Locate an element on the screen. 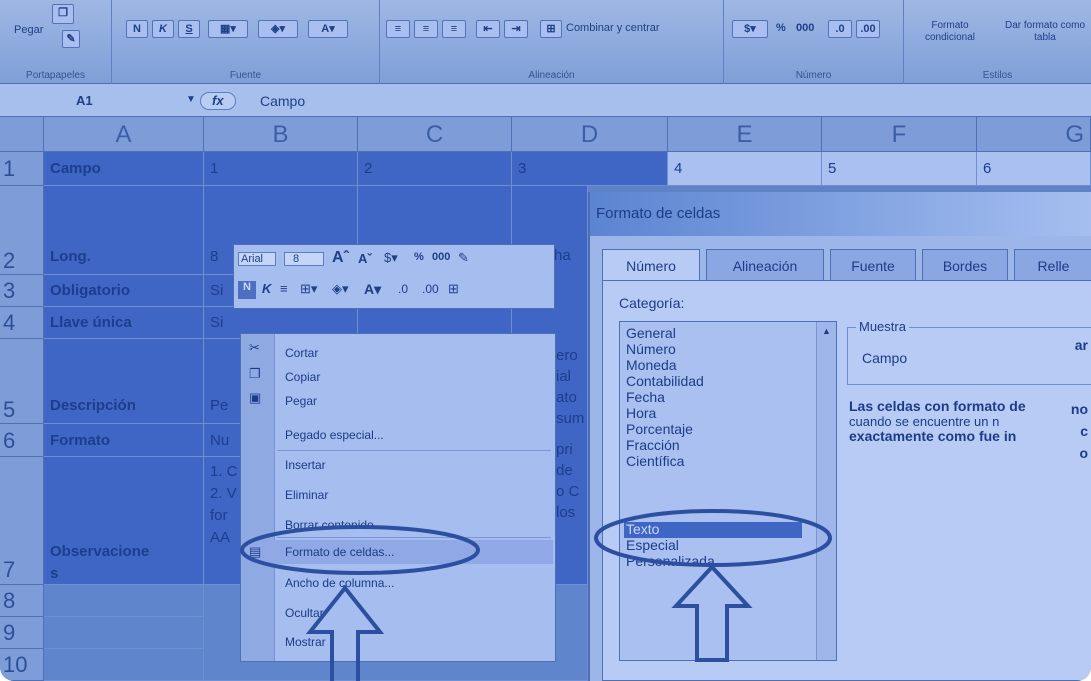 The height and width of the screenshot is (681, 1091). menu-item-insertar: Insertar is located at coordinates (305, 465).